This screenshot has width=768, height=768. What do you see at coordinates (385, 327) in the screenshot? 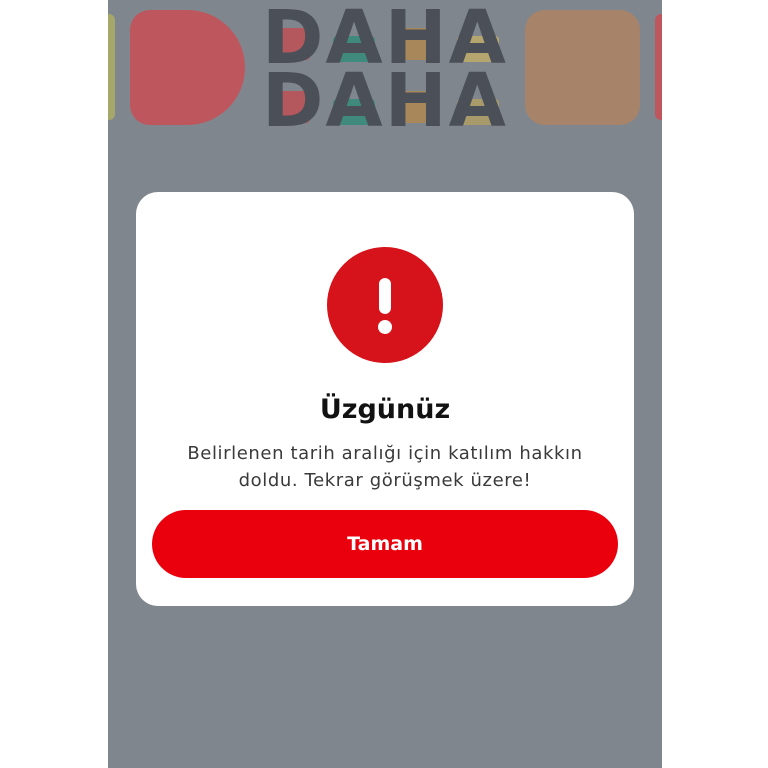
I see `exclamation-dot` at bounding box center [385, 327].